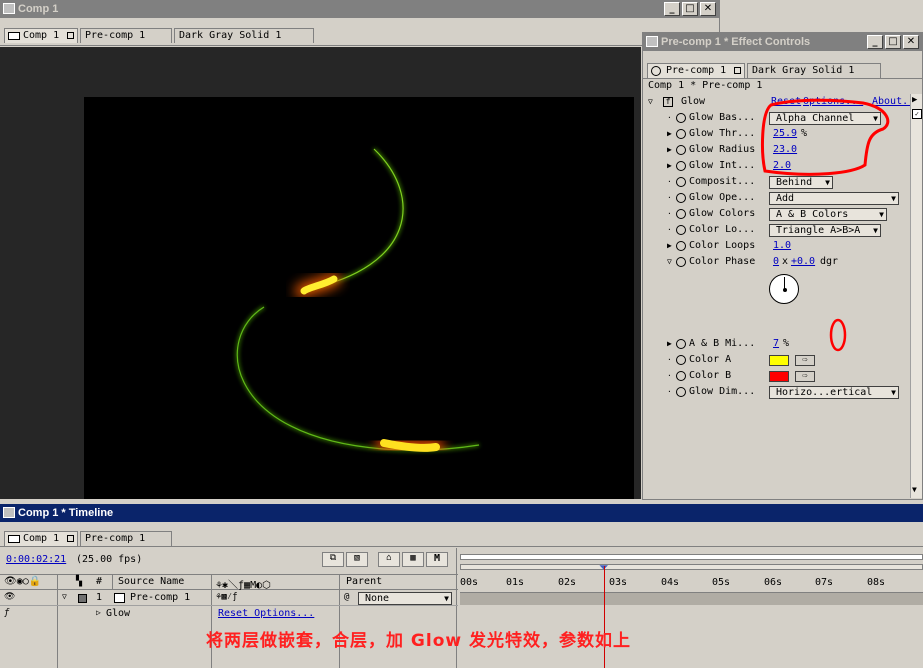  What do you see at coordinates (690, 571) in the screenshot?
I see `time-ruler: ⏷ 00s 01s 02s 03s 04s 05s 06s 07s 08s` at bounding box center [690, 571].